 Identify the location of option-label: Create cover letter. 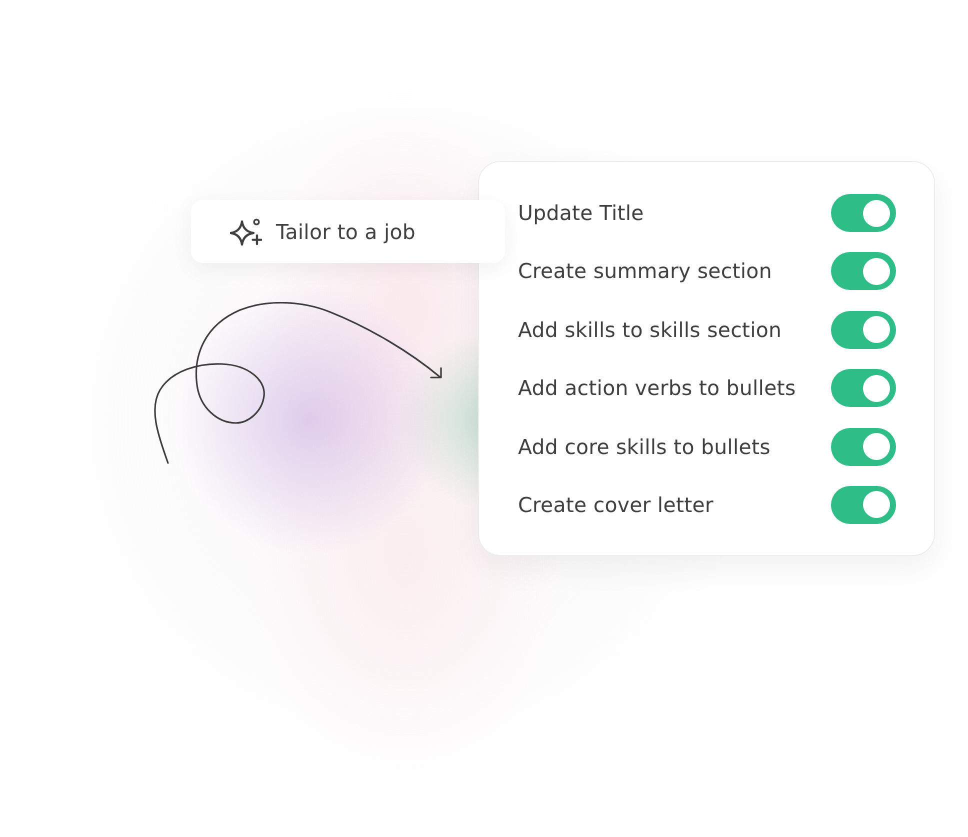
(616, 504).